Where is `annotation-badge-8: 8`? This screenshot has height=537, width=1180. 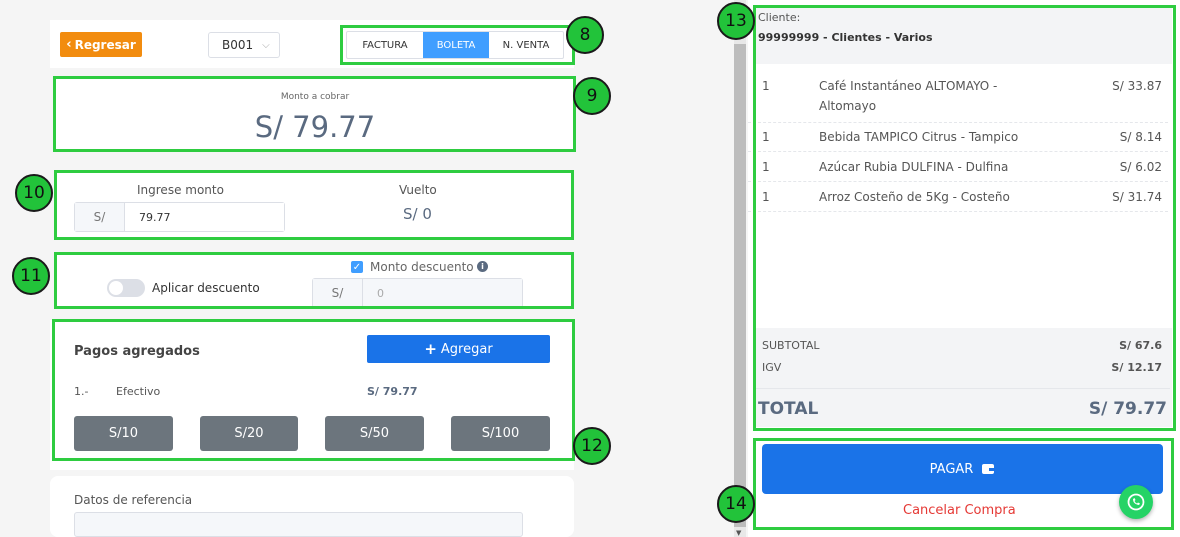
annotation-badge-8: 8 is located at coordinates (585, 35).